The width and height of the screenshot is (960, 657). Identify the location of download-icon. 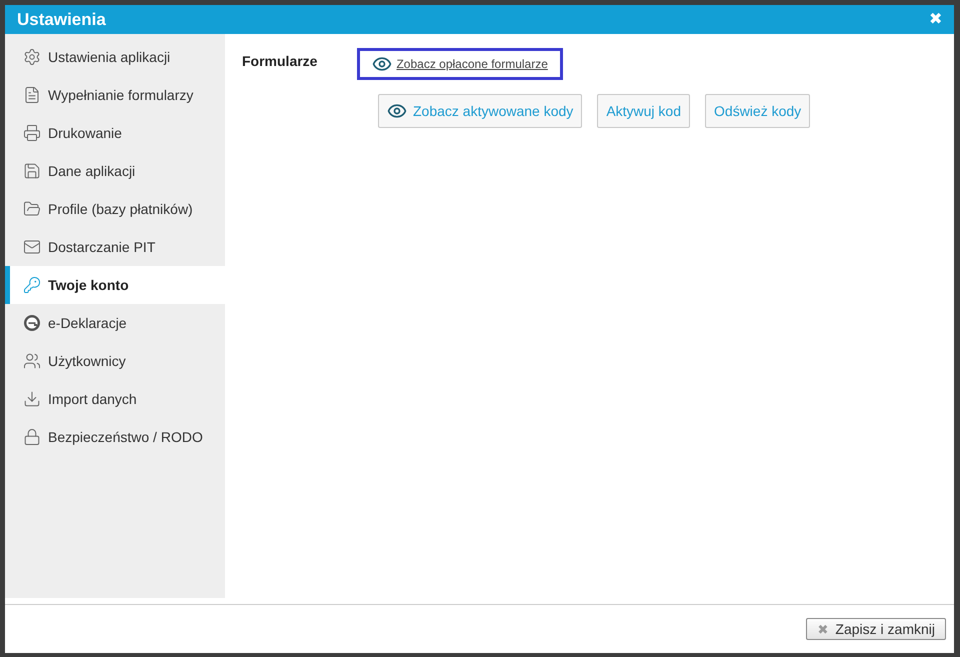
(32, 399).